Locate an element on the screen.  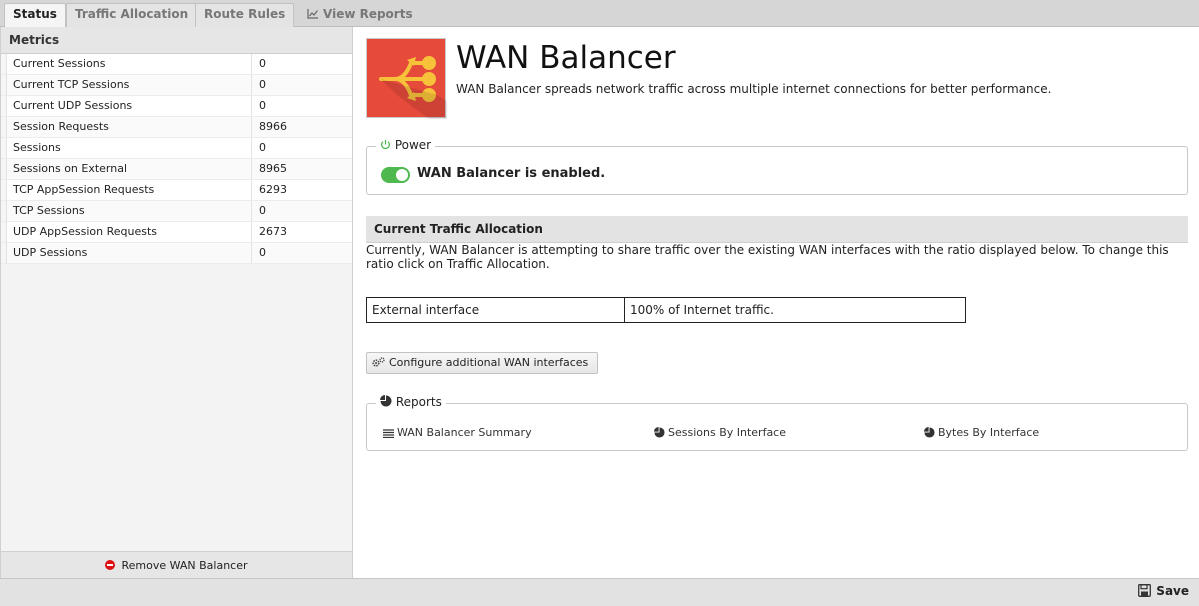
metric-value: 8966 is located at coordinates (301, 127).